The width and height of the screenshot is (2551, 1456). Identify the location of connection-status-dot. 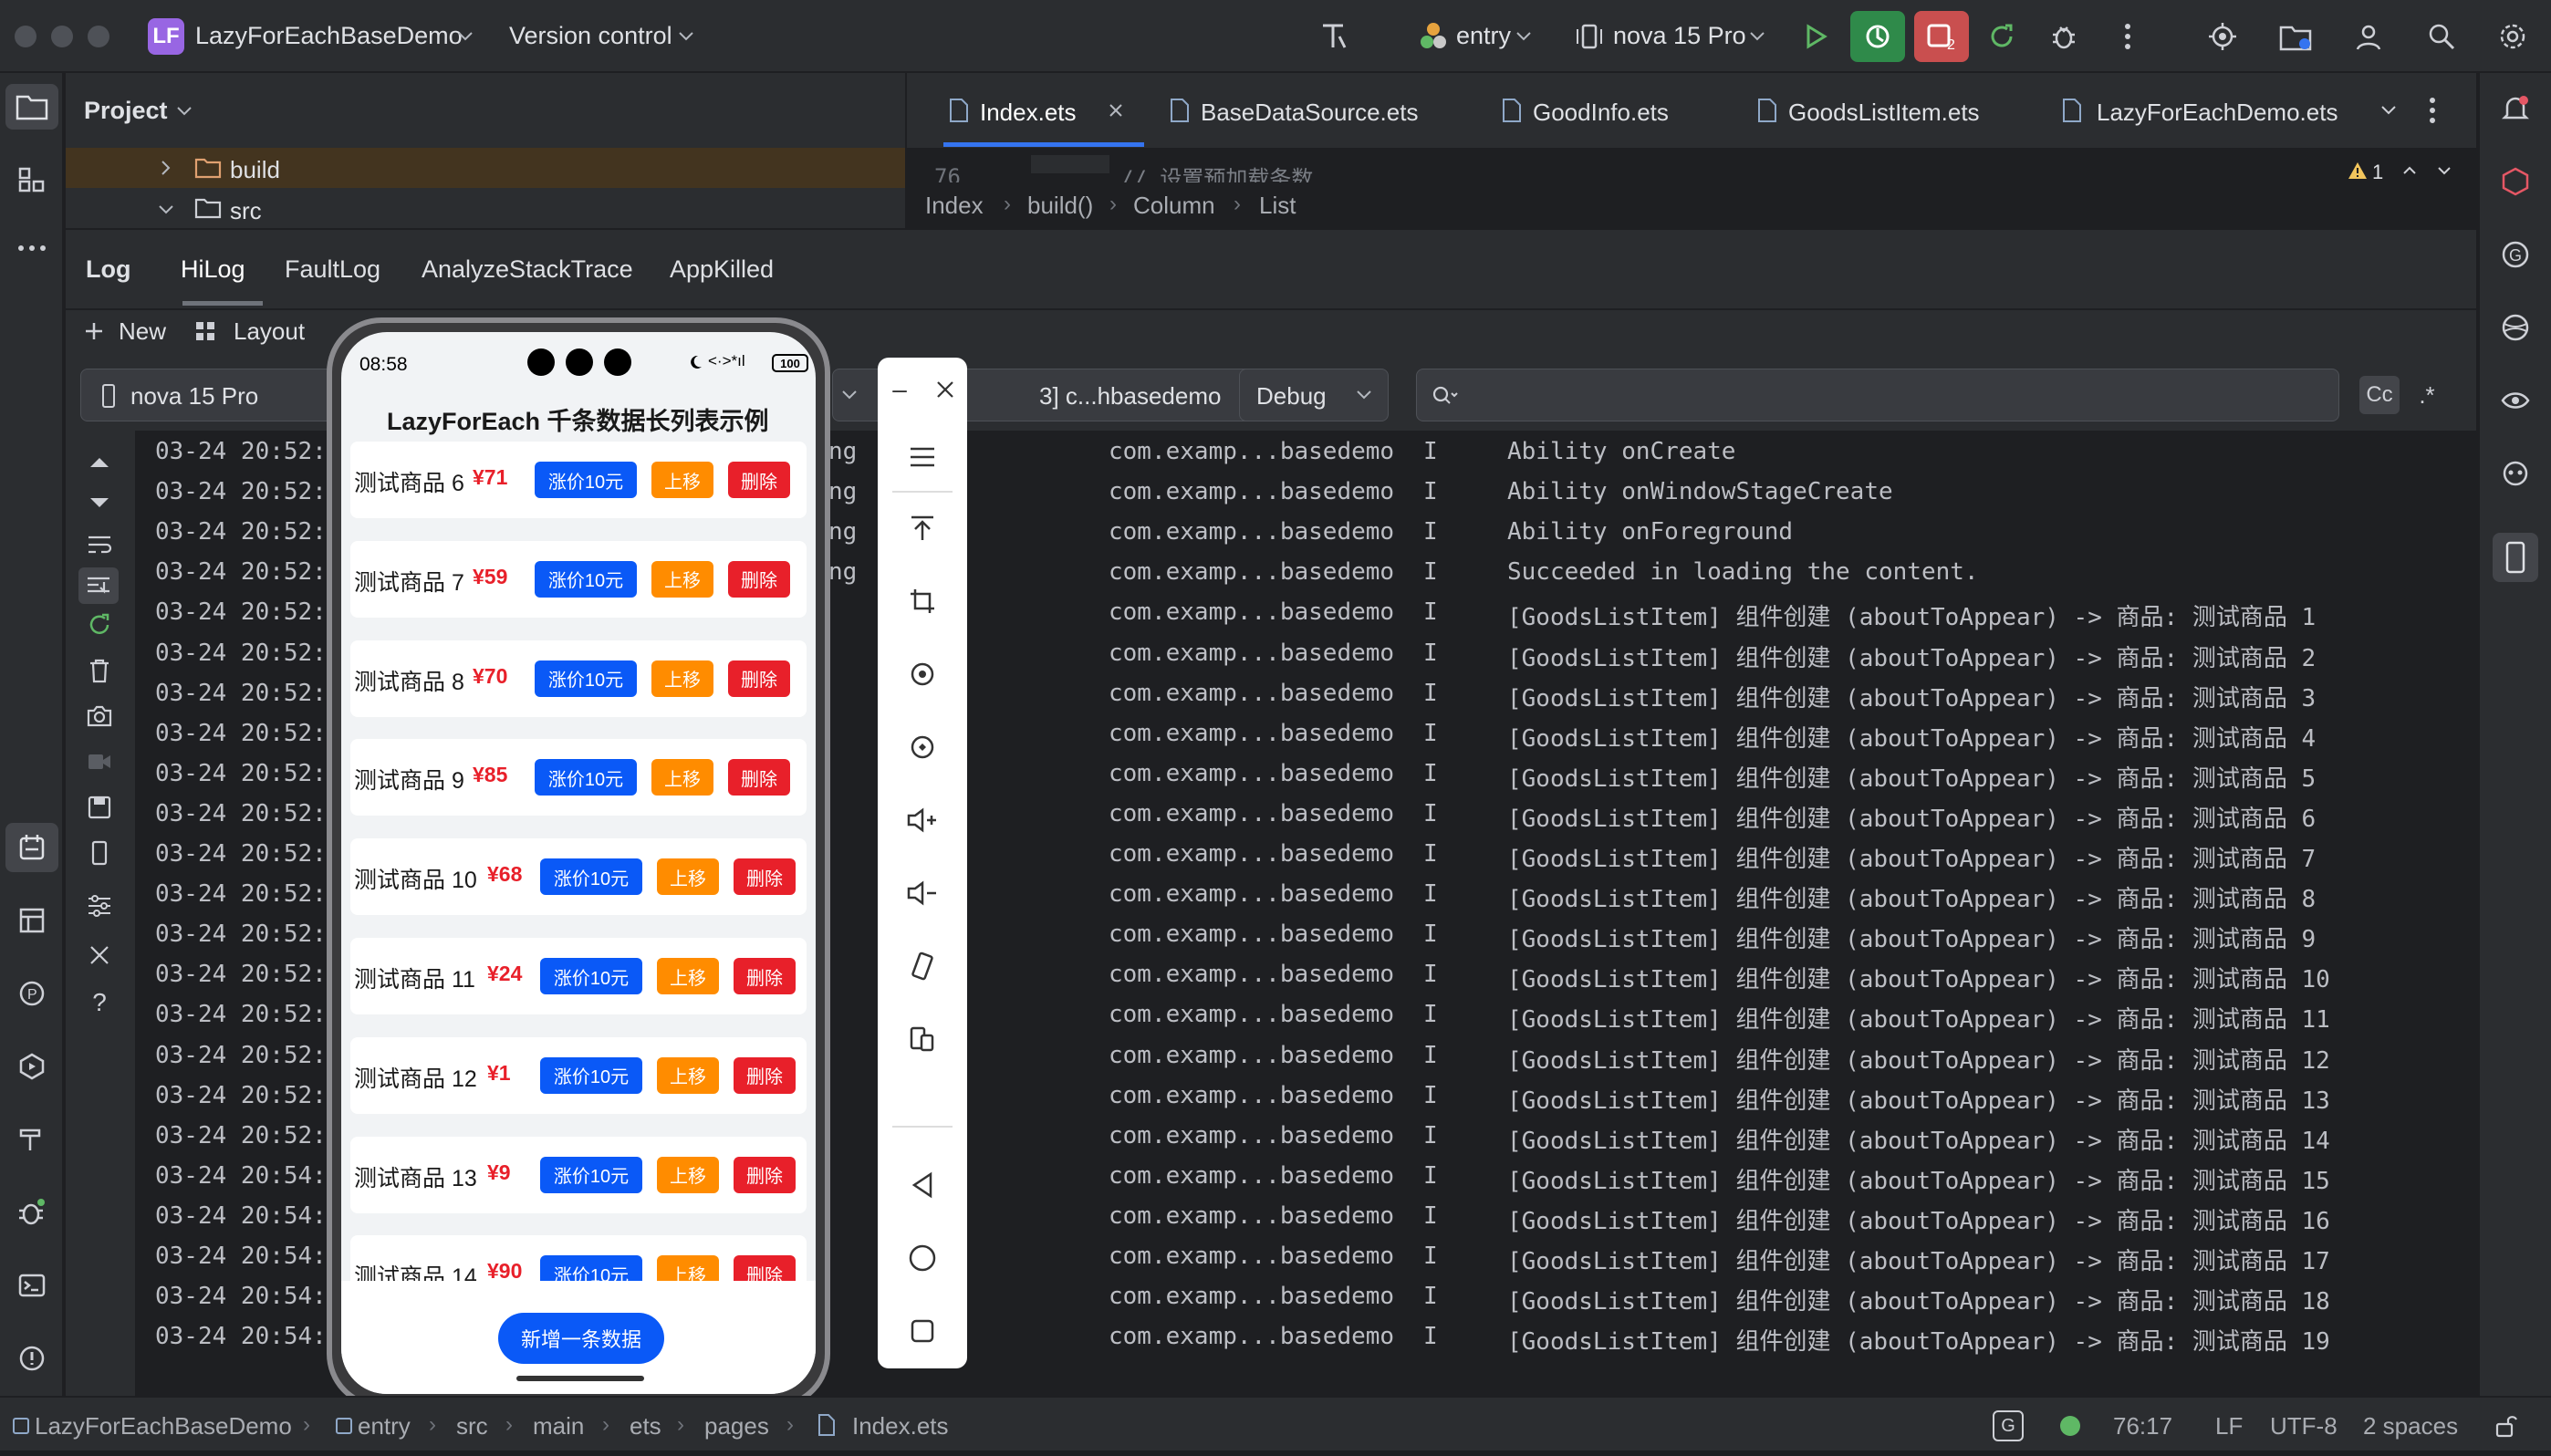
(2070, 1426).